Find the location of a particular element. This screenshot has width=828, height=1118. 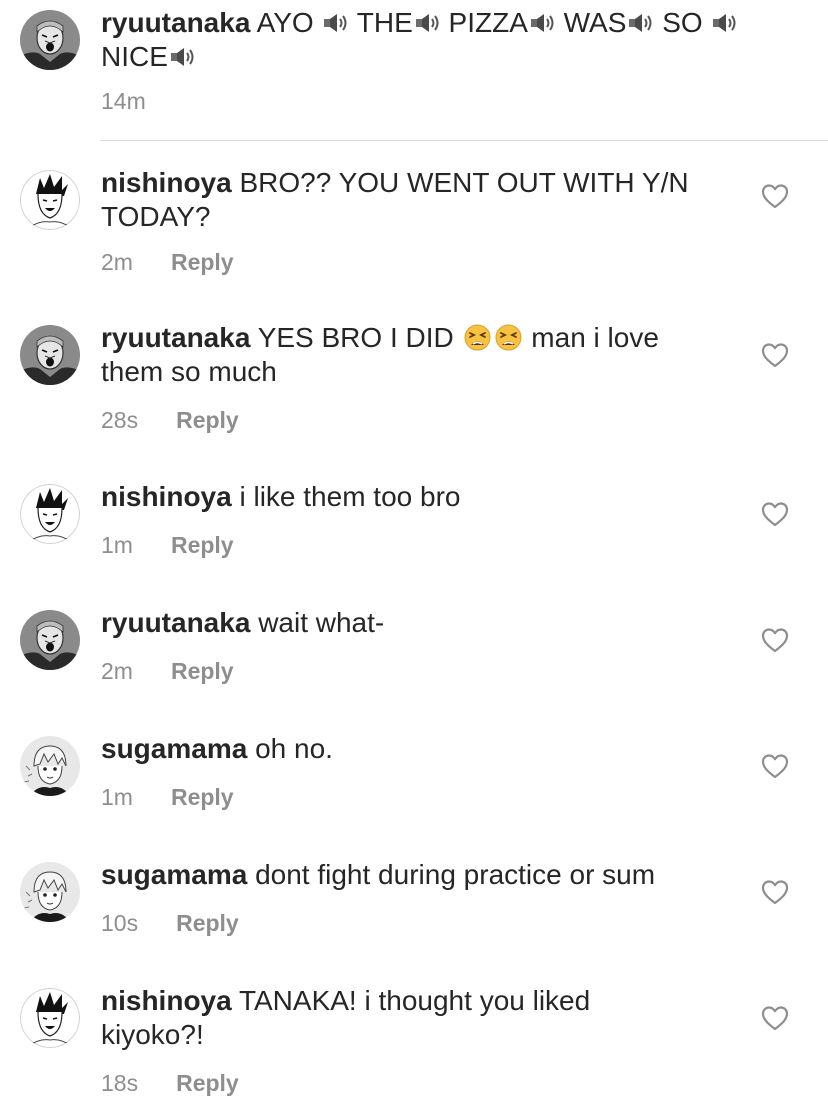

comment-text: oh no. is located at coordinates (294, 748).